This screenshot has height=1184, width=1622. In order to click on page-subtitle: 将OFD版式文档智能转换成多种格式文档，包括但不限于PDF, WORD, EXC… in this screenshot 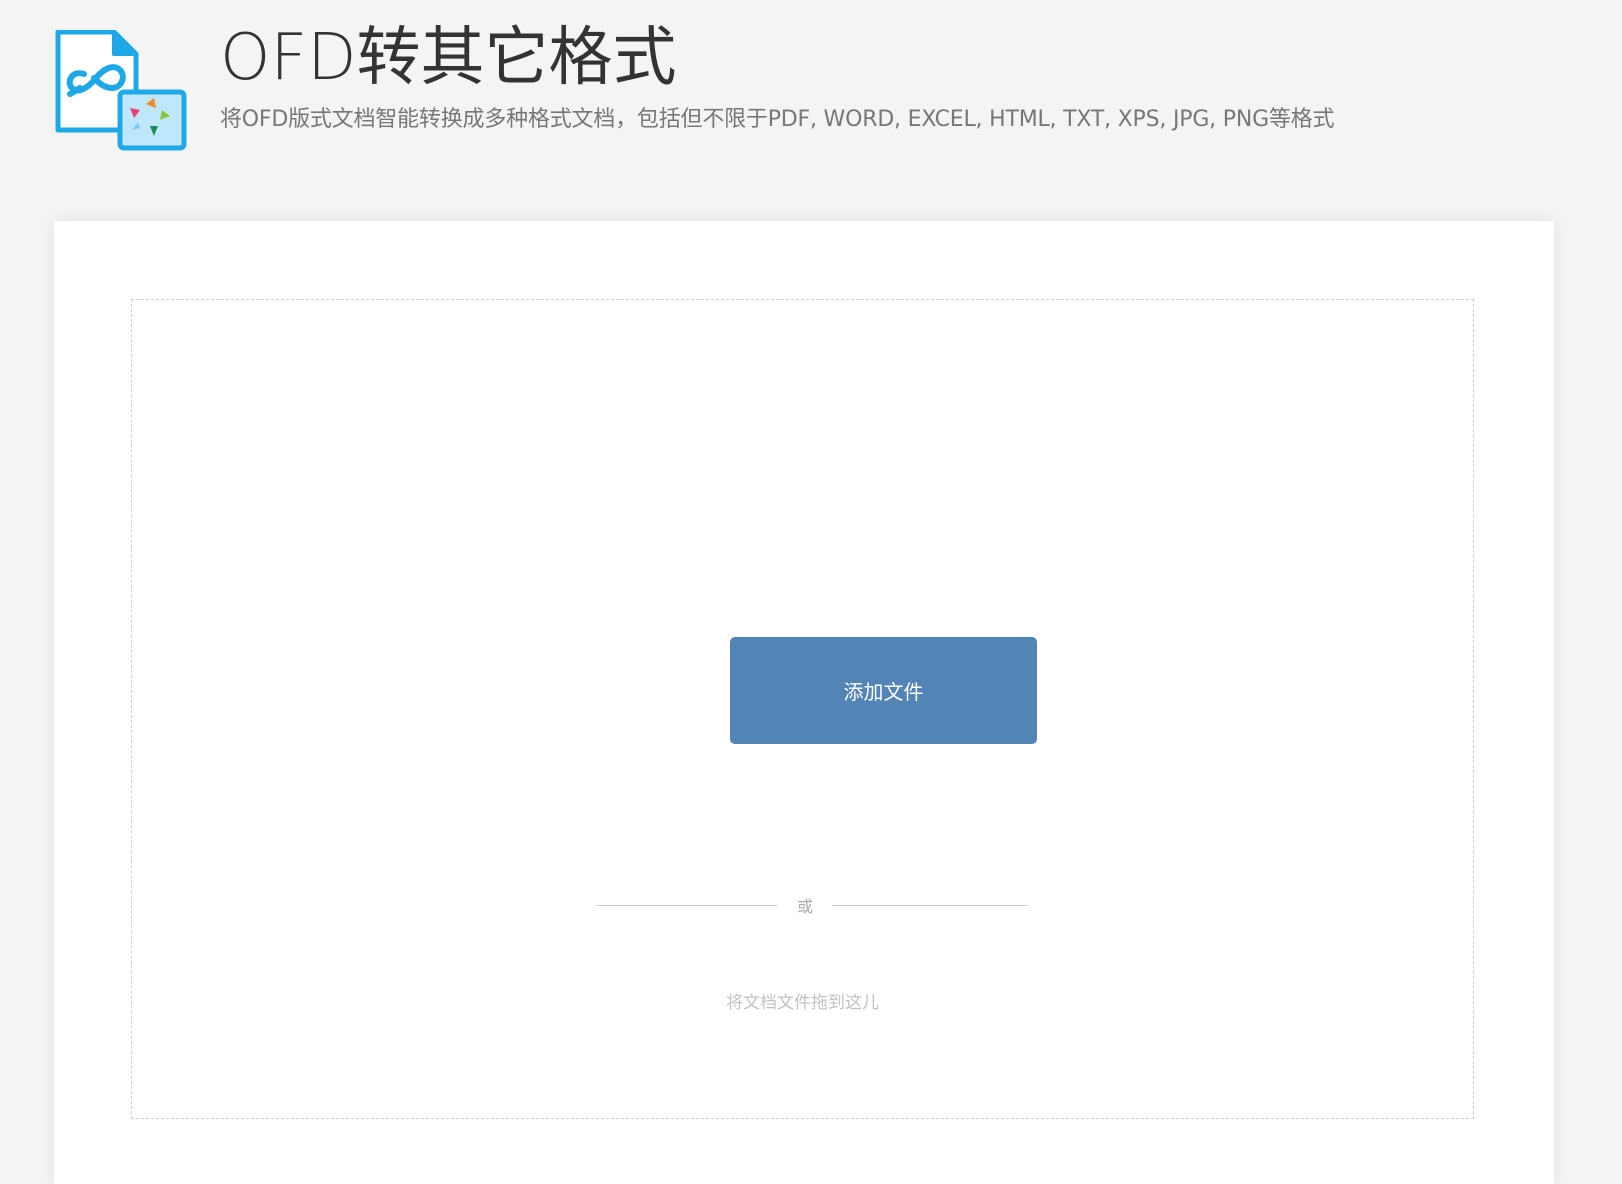, I will do `click(777, 119)`.